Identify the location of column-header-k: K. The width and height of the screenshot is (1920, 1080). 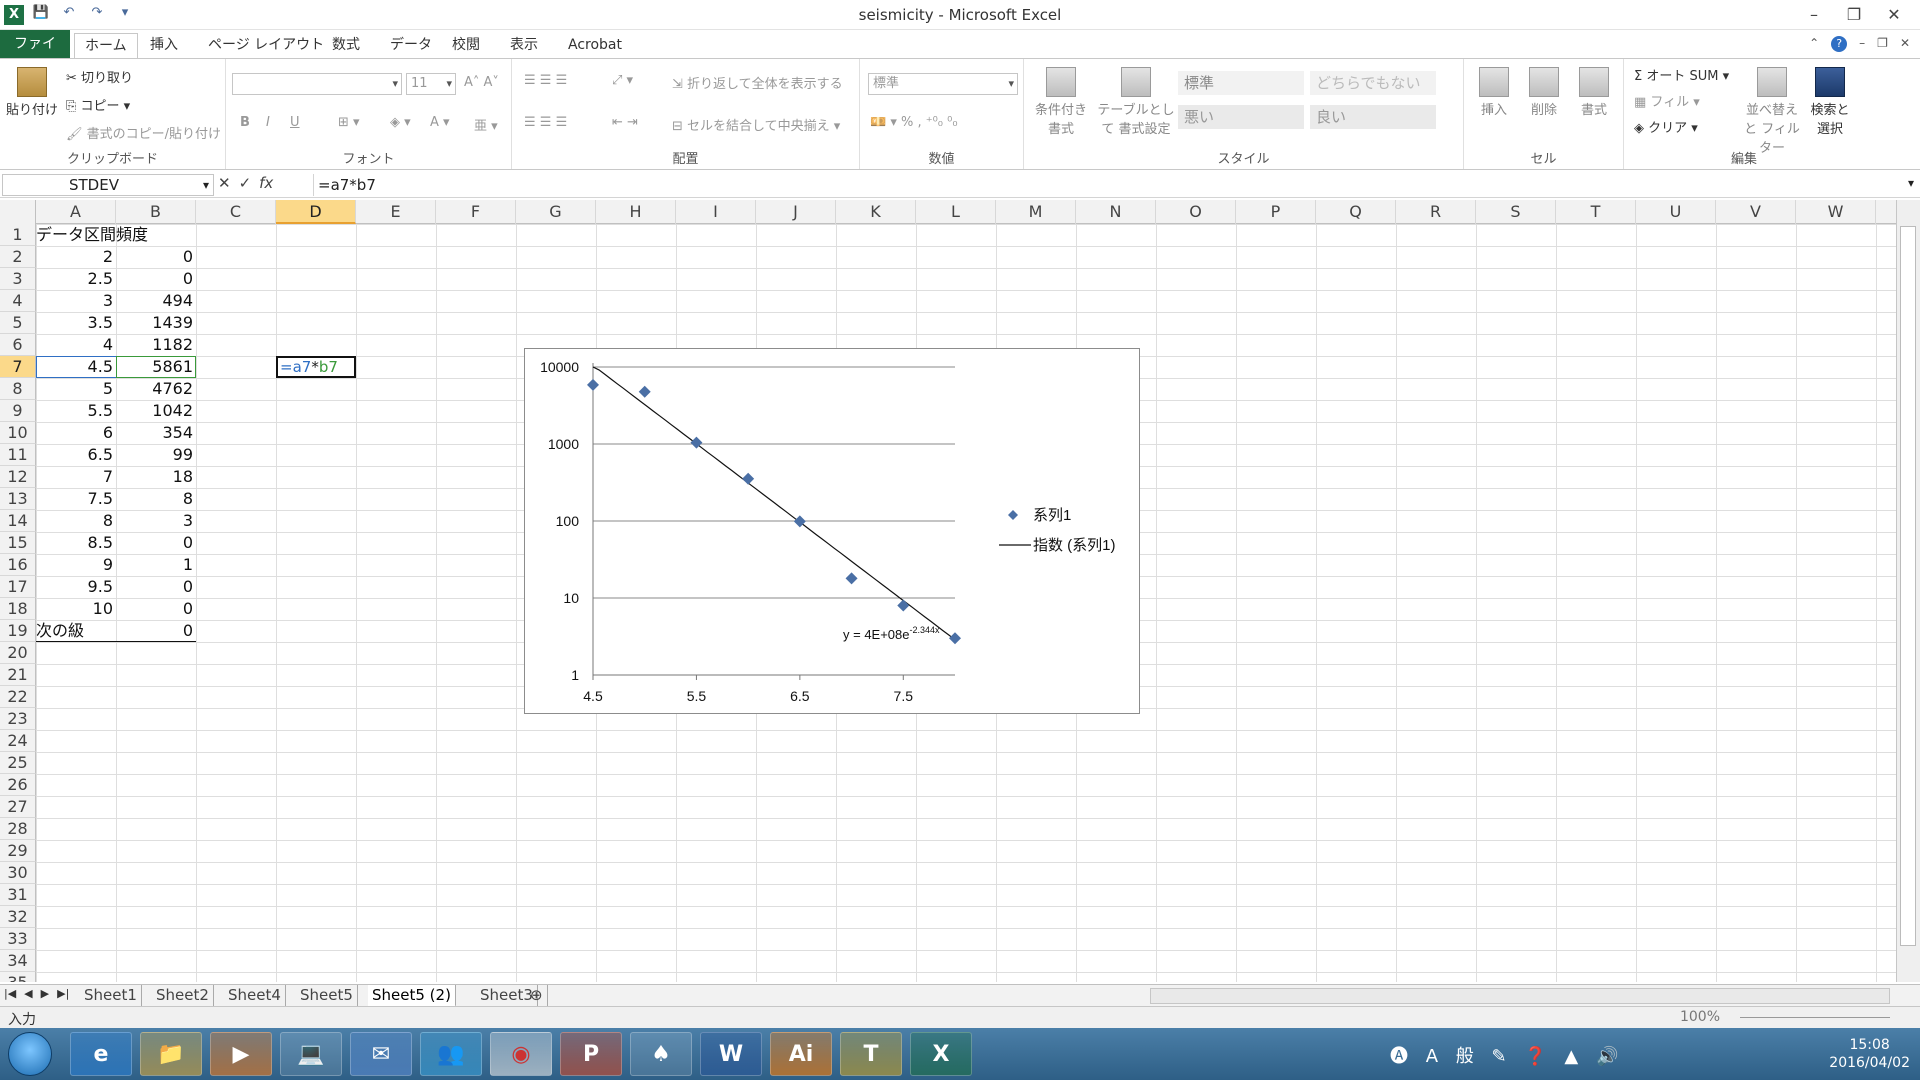
(876, 212).